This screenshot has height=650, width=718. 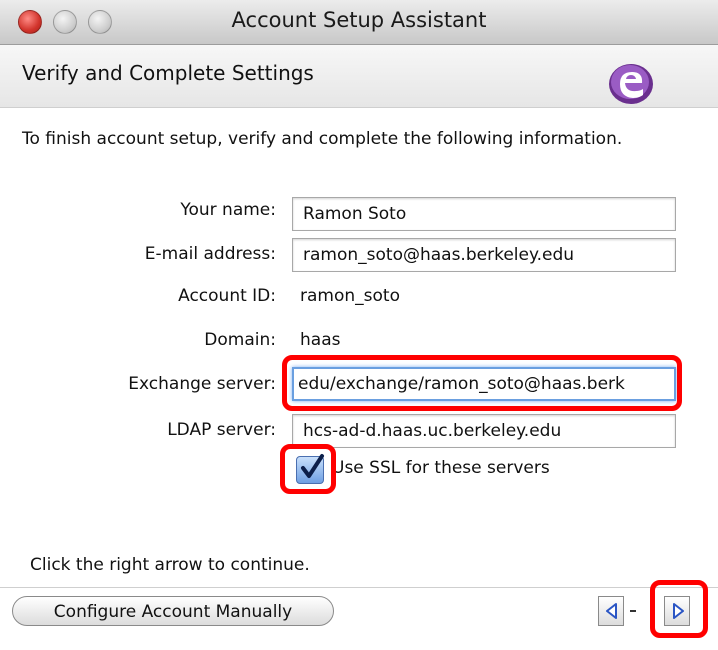 What do you see at coordinates (441, 468) in the screenshot?
I see `ssl-checkbox-label: Use SSL for these servers` at bounding box center [441, 468].